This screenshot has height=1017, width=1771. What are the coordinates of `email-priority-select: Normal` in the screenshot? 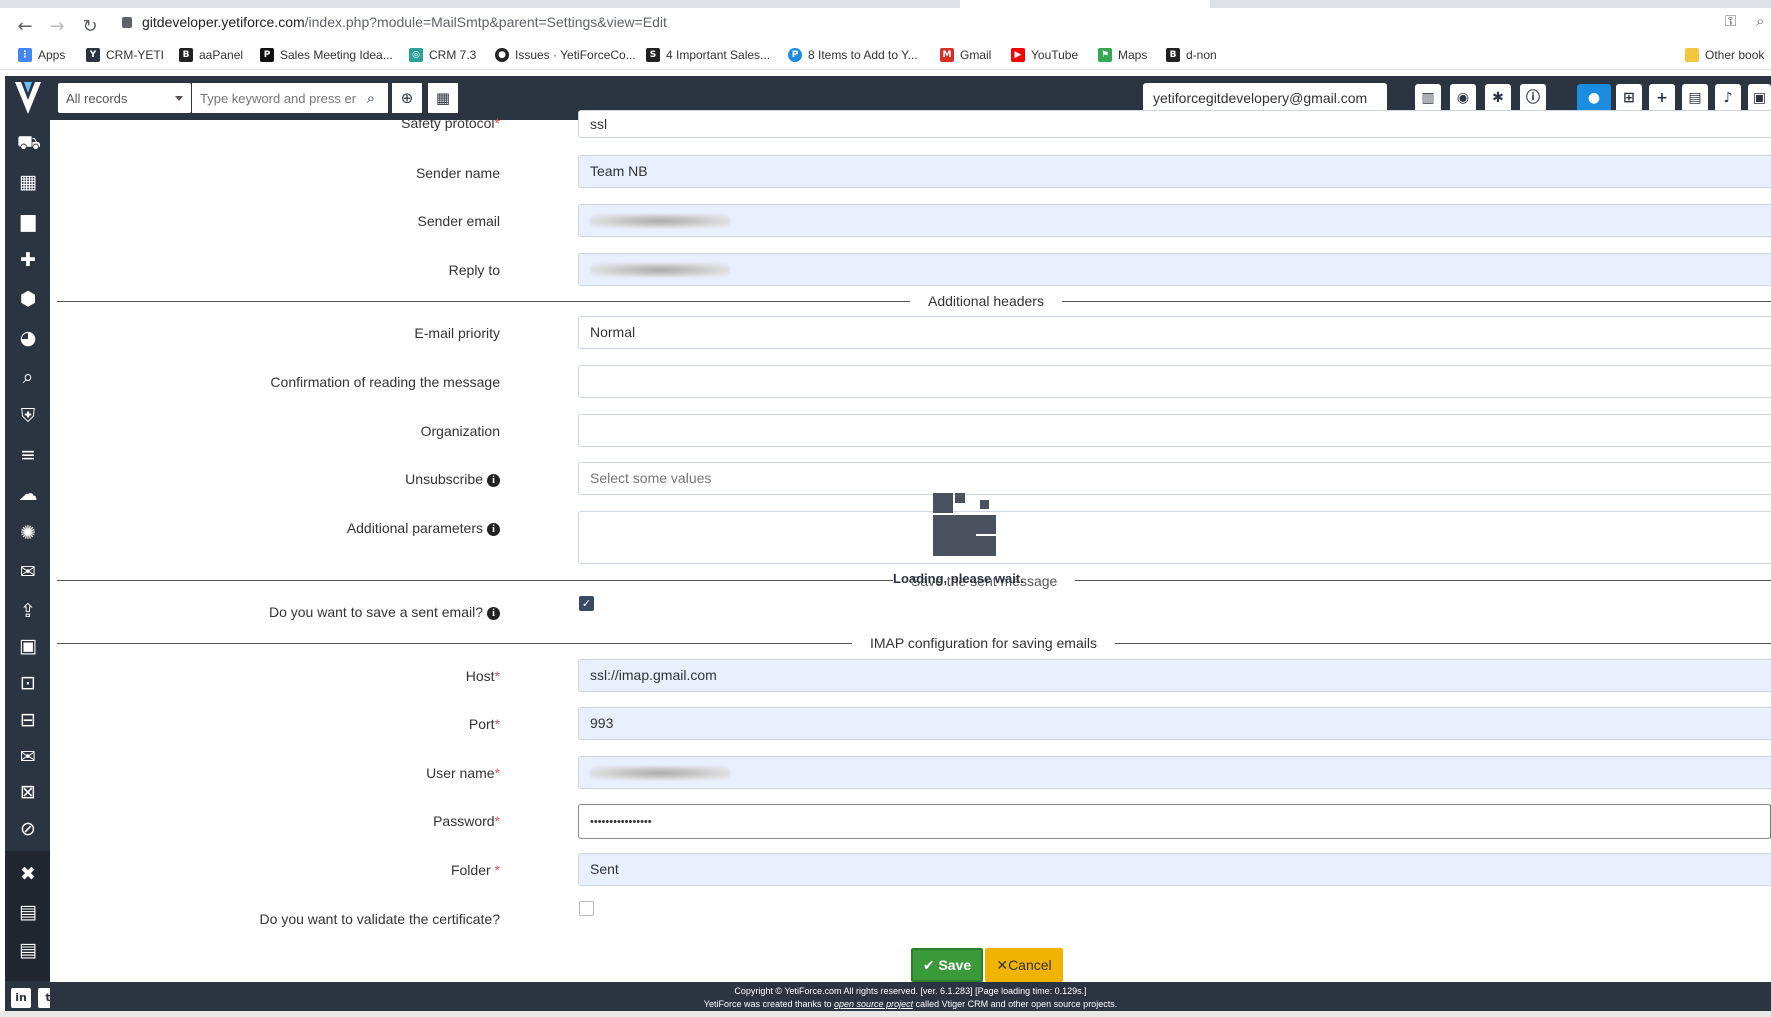 It's located at (1174, 332).